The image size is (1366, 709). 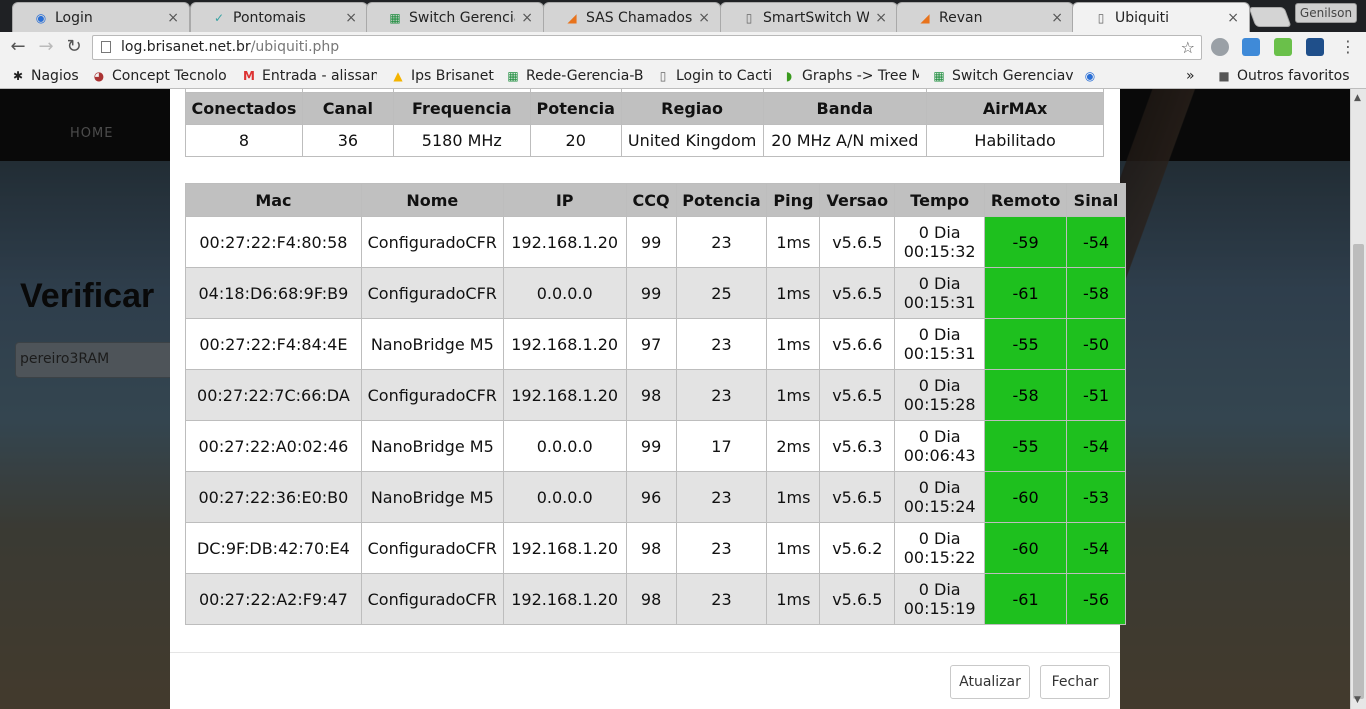 I want to click on scroll-up-icon: ▲, so click(x=1357, y=98).